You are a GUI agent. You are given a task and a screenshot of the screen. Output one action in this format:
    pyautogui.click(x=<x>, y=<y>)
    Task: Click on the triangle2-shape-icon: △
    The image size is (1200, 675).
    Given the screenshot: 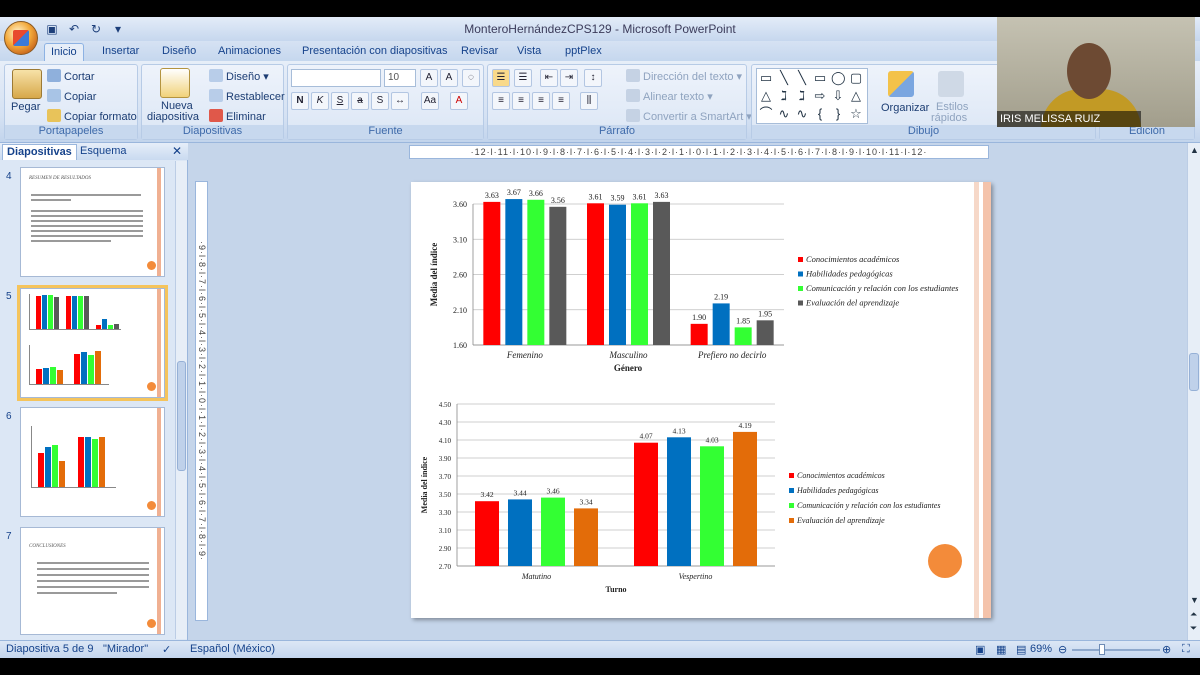 What is the action you would take?
    pyautogui.click(x=856, y=96)
    